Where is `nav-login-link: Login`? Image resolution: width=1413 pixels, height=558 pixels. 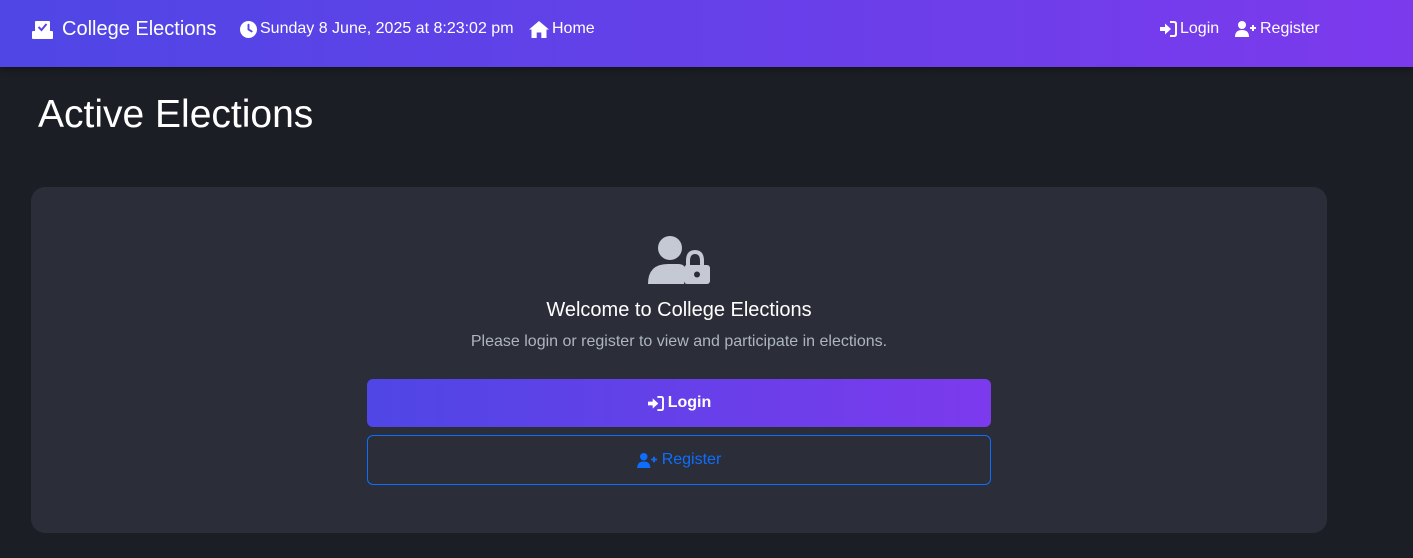 nav-login-link: Login is located at coordinates (1189, 29).